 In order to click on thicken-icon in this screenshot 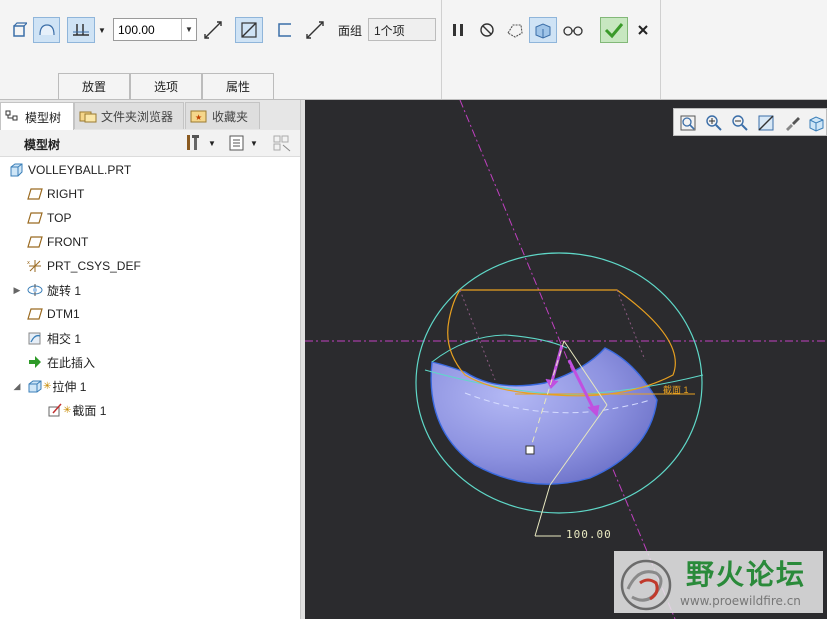, I will do `click(284, 30)`.